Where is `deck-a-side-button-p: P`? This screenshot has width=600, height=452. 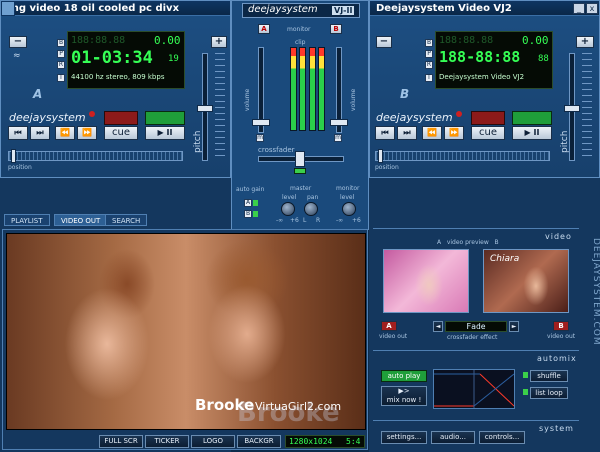
deck-a-side-button-p: P is located at coordinates (61, 54).